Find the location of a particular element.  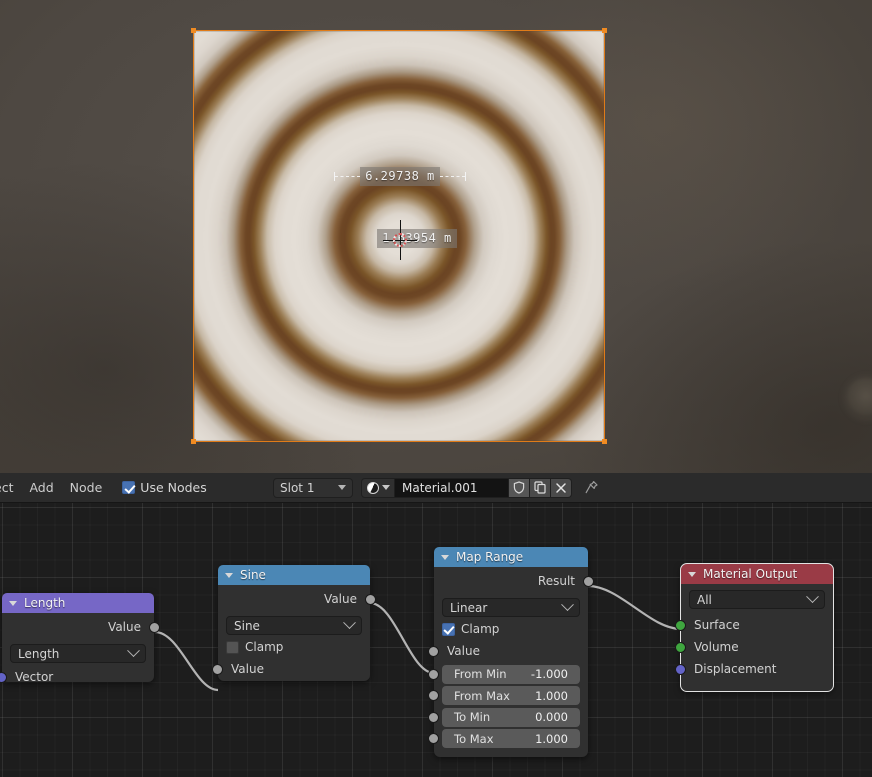

node-output-input-volume: Volume is located at coordinates (754, 647).